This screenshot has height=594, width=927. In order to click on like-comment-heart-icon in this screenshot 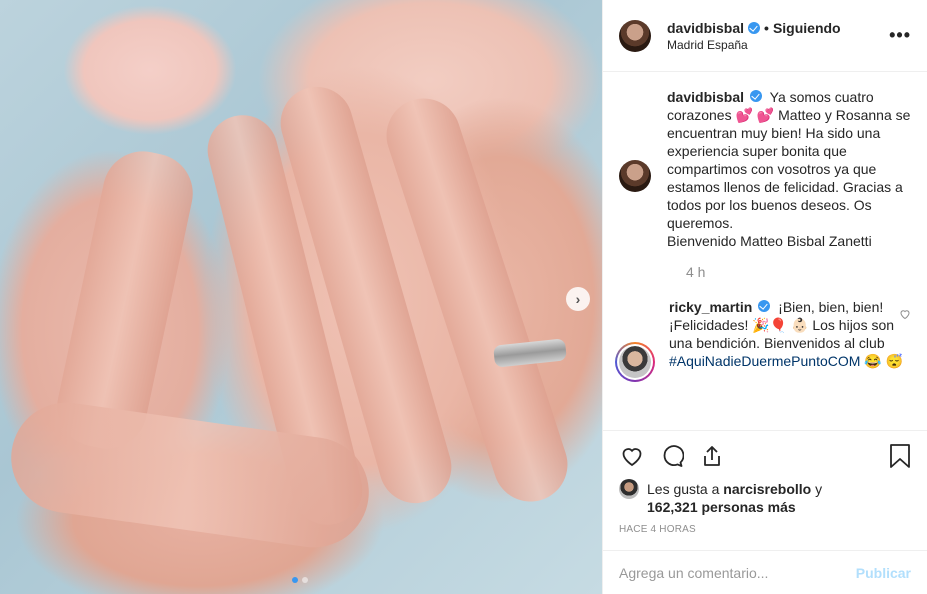, I will do `click(905, 315)`.